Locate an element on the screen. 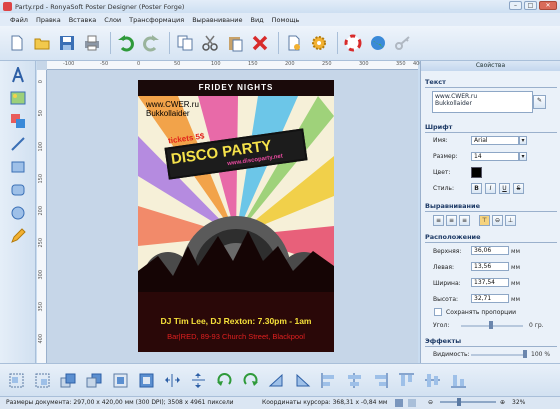 This screenshot has width=560, height=409. zoom-in-icon: ⊕ is located at coordinates (502, 403).